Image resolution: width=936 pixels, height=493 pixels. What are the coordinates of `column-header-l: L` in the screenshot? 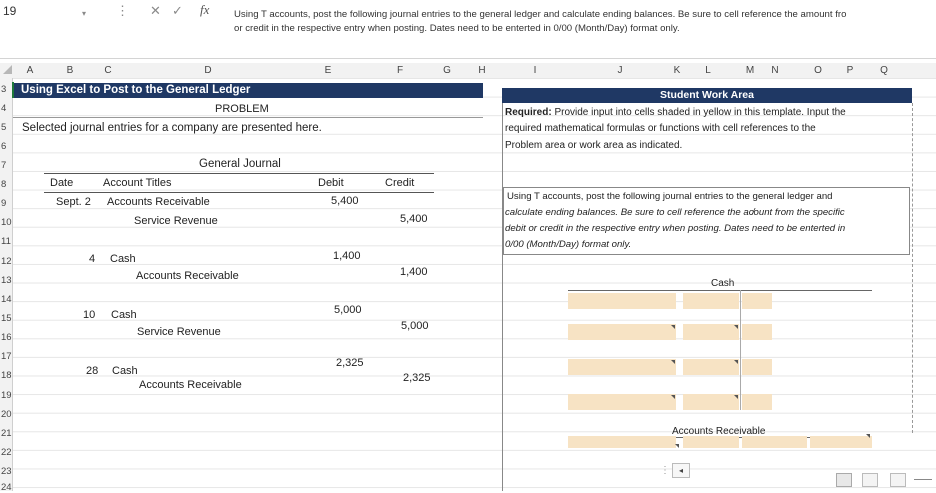 It's located at (708, 70).